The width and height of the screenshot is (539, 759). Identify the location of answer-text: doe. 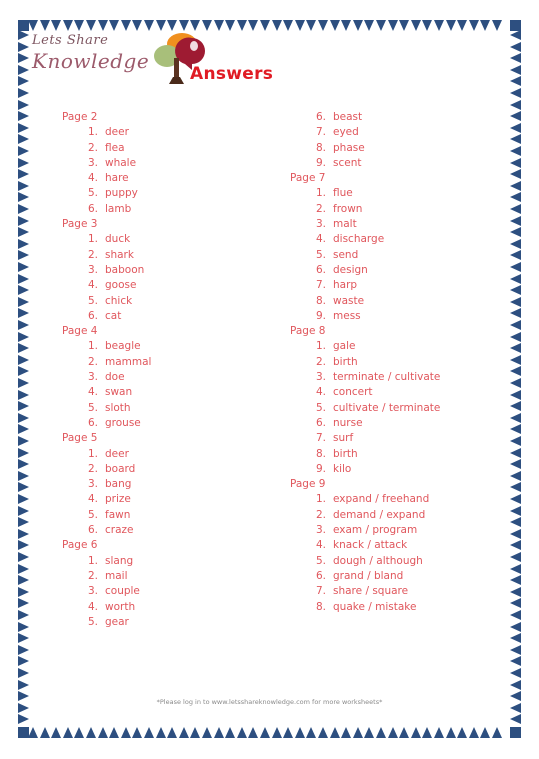
(115, 377).